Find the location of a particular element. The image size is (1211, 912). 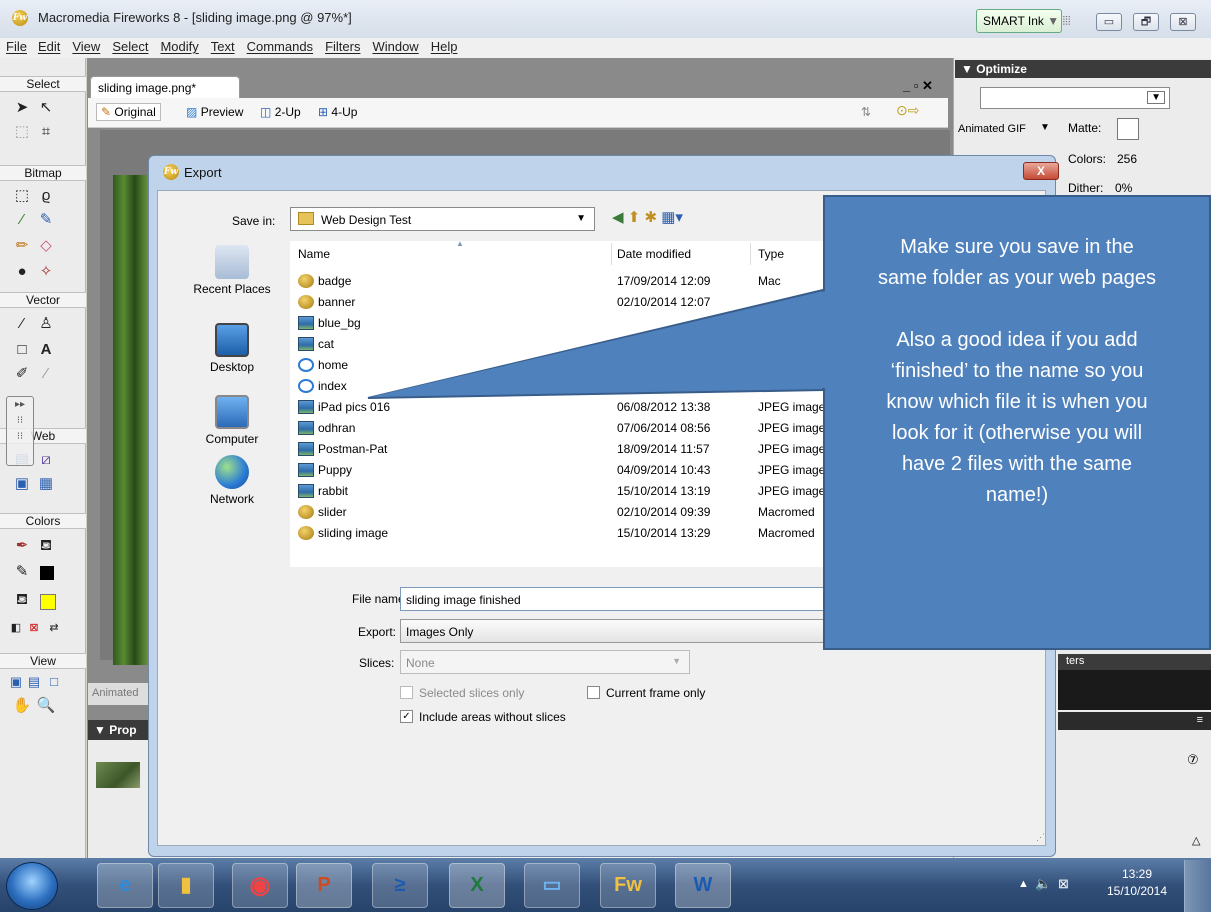

close-window-button: ⊠ is located at coordinates (1183, 22).